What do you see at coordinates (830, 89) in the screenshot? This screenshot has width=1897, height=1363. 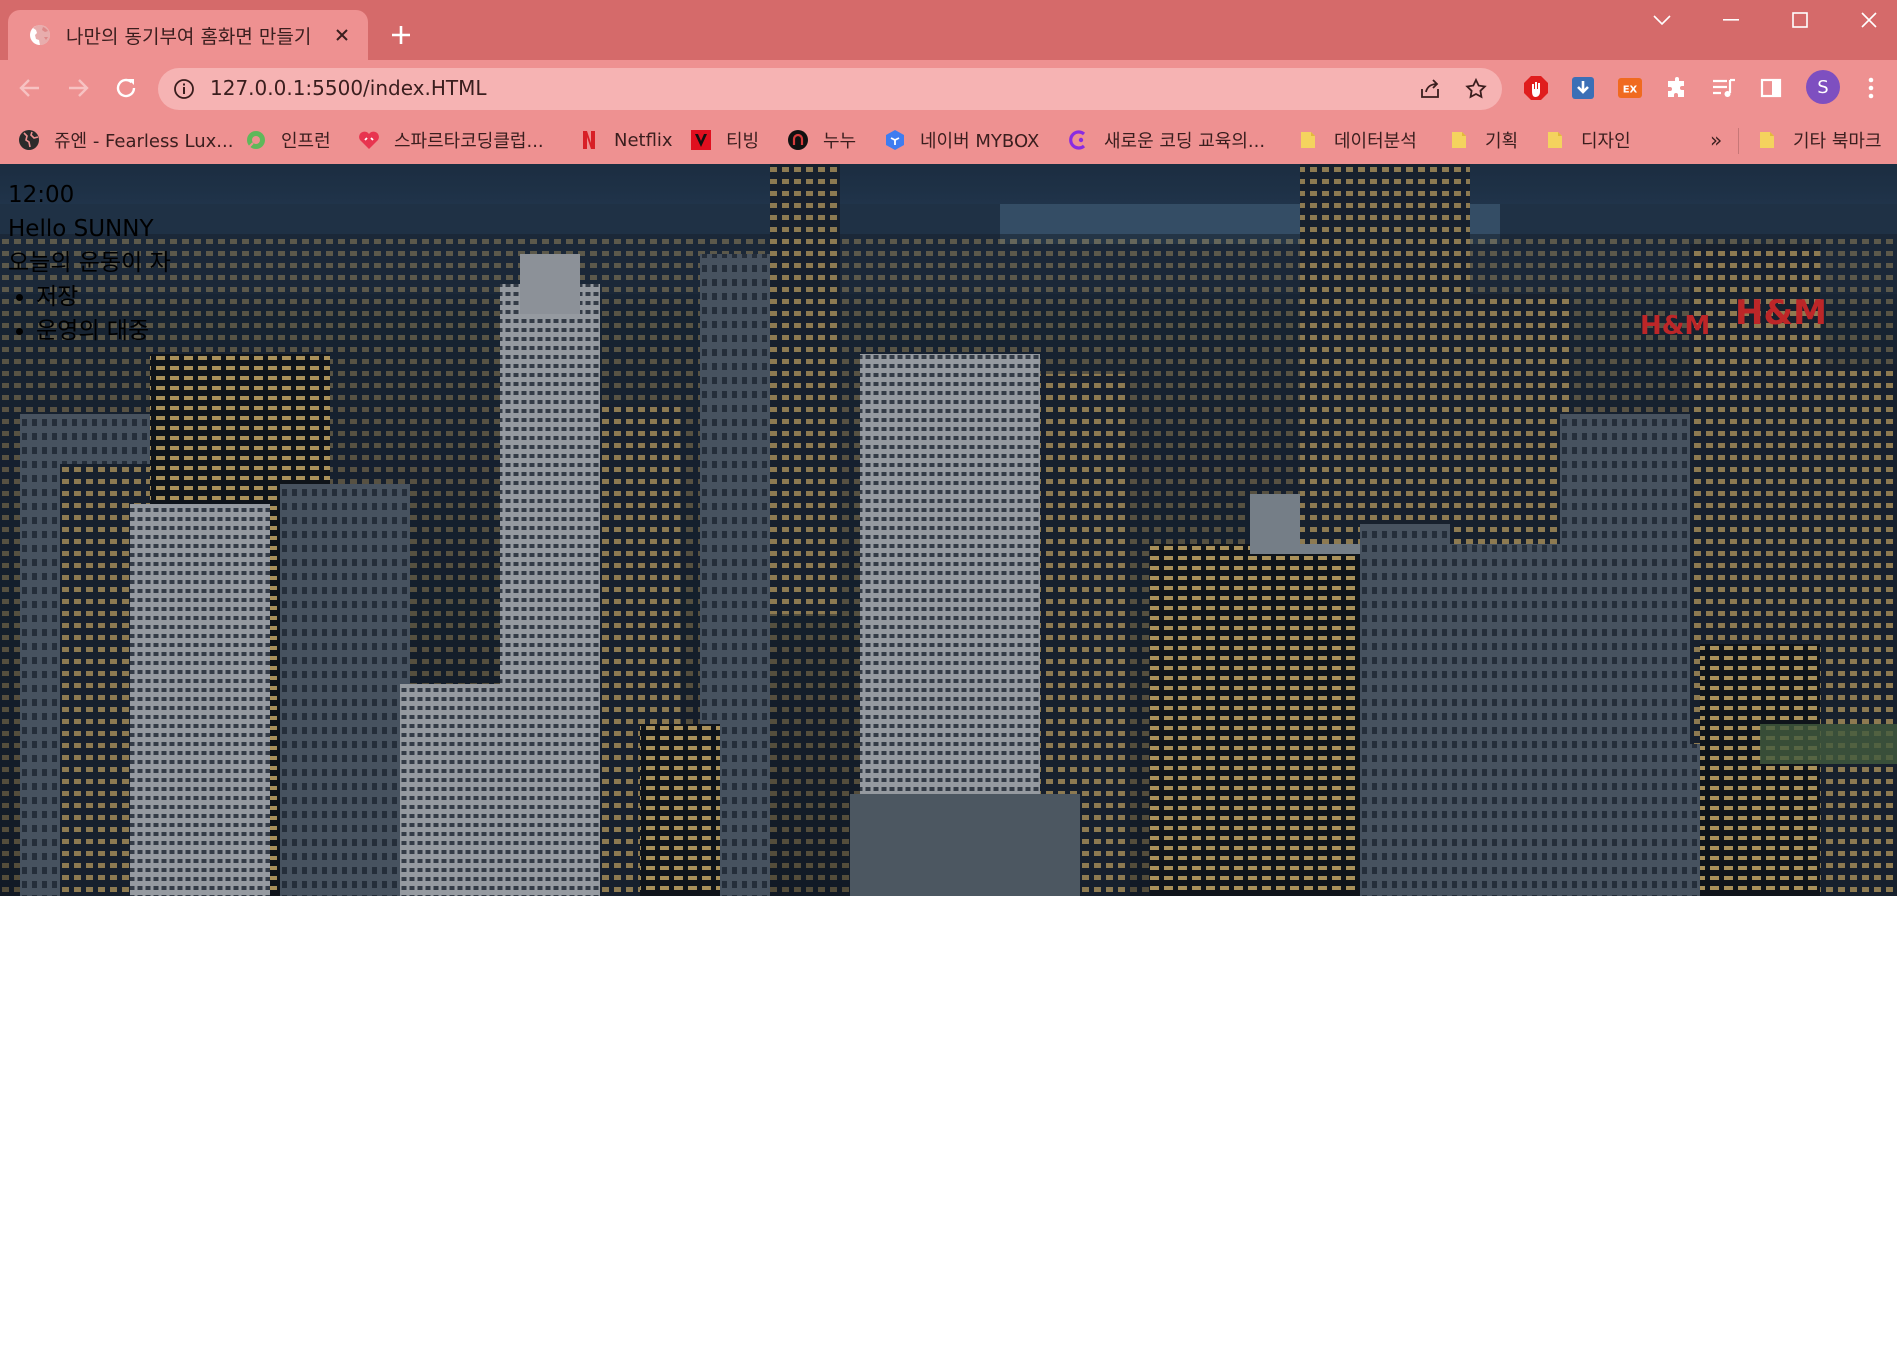 I see `address-bar: 127.0.0.1:5500/index.HTML` at bounding box center [830, 89].